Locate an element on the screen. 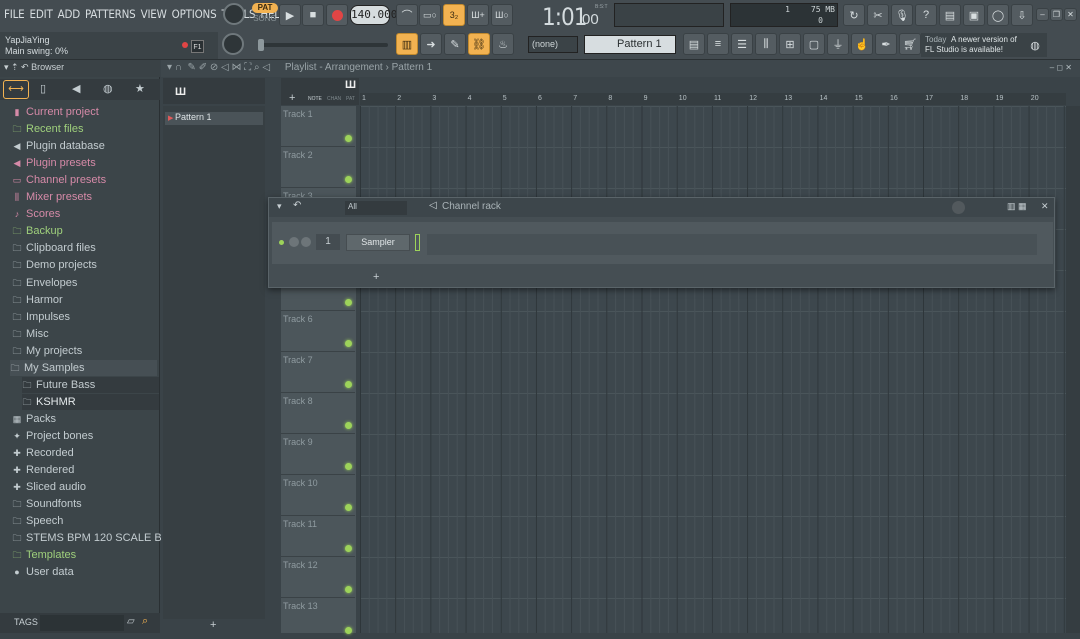  track-header: Track 12 is located at coordinates (318, 577).